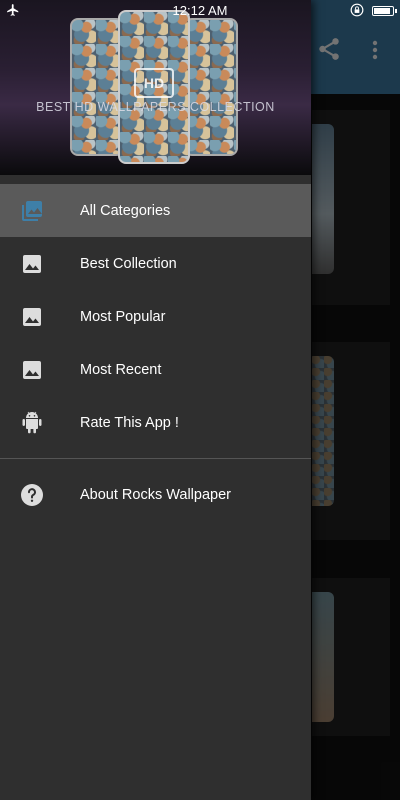  I want to click on menu-item-most-popular: Most Popular, so click(155, 316).